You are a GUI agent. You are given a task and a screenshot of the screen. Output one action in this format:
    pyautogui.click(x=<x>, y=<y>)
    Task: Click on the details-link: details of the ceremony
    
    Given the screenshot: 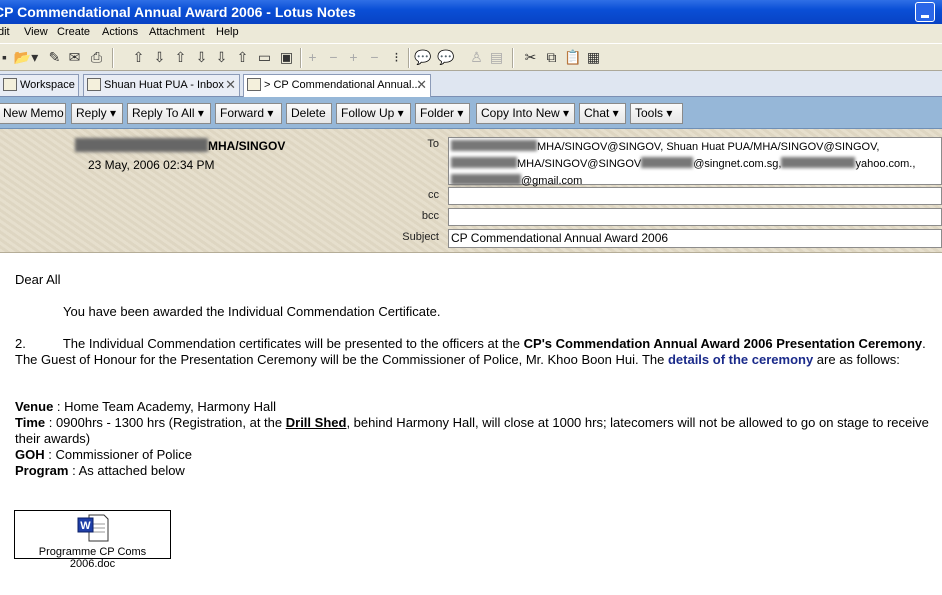 What is the action you would take?
    pyautogui.click(x=740, y=359)
    